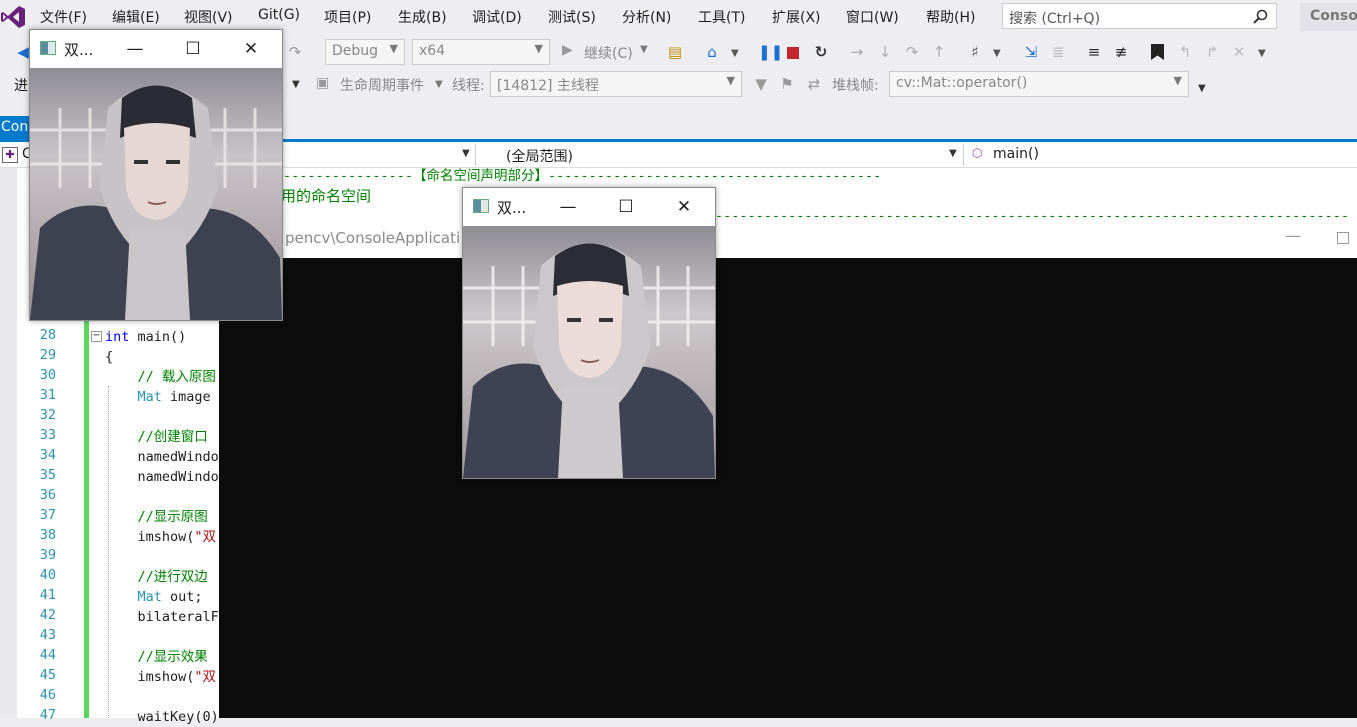 The image size is (1357, 727). Describe the element at coordinates (787, 84) in the screenshot. I see `flag-threads-icon: ⚑` at that location.